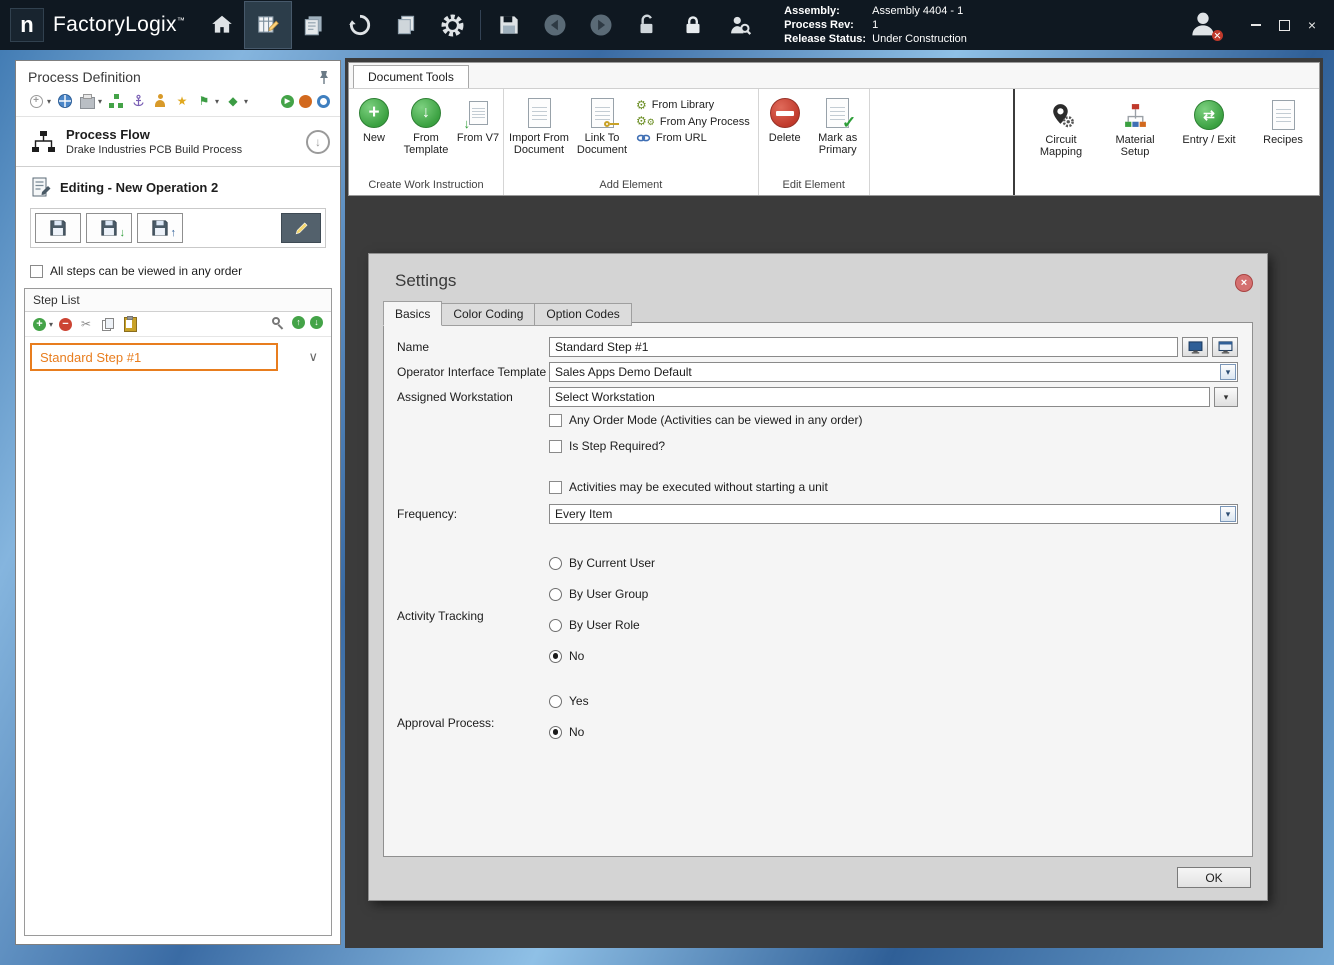 Image resolution: width=1334 pixels, height=965 pixels. Describe the element at coordinates (838, 126) in the screenshot. I see `mark-as-primary-button: ✓ Mark as Primary` at that location.